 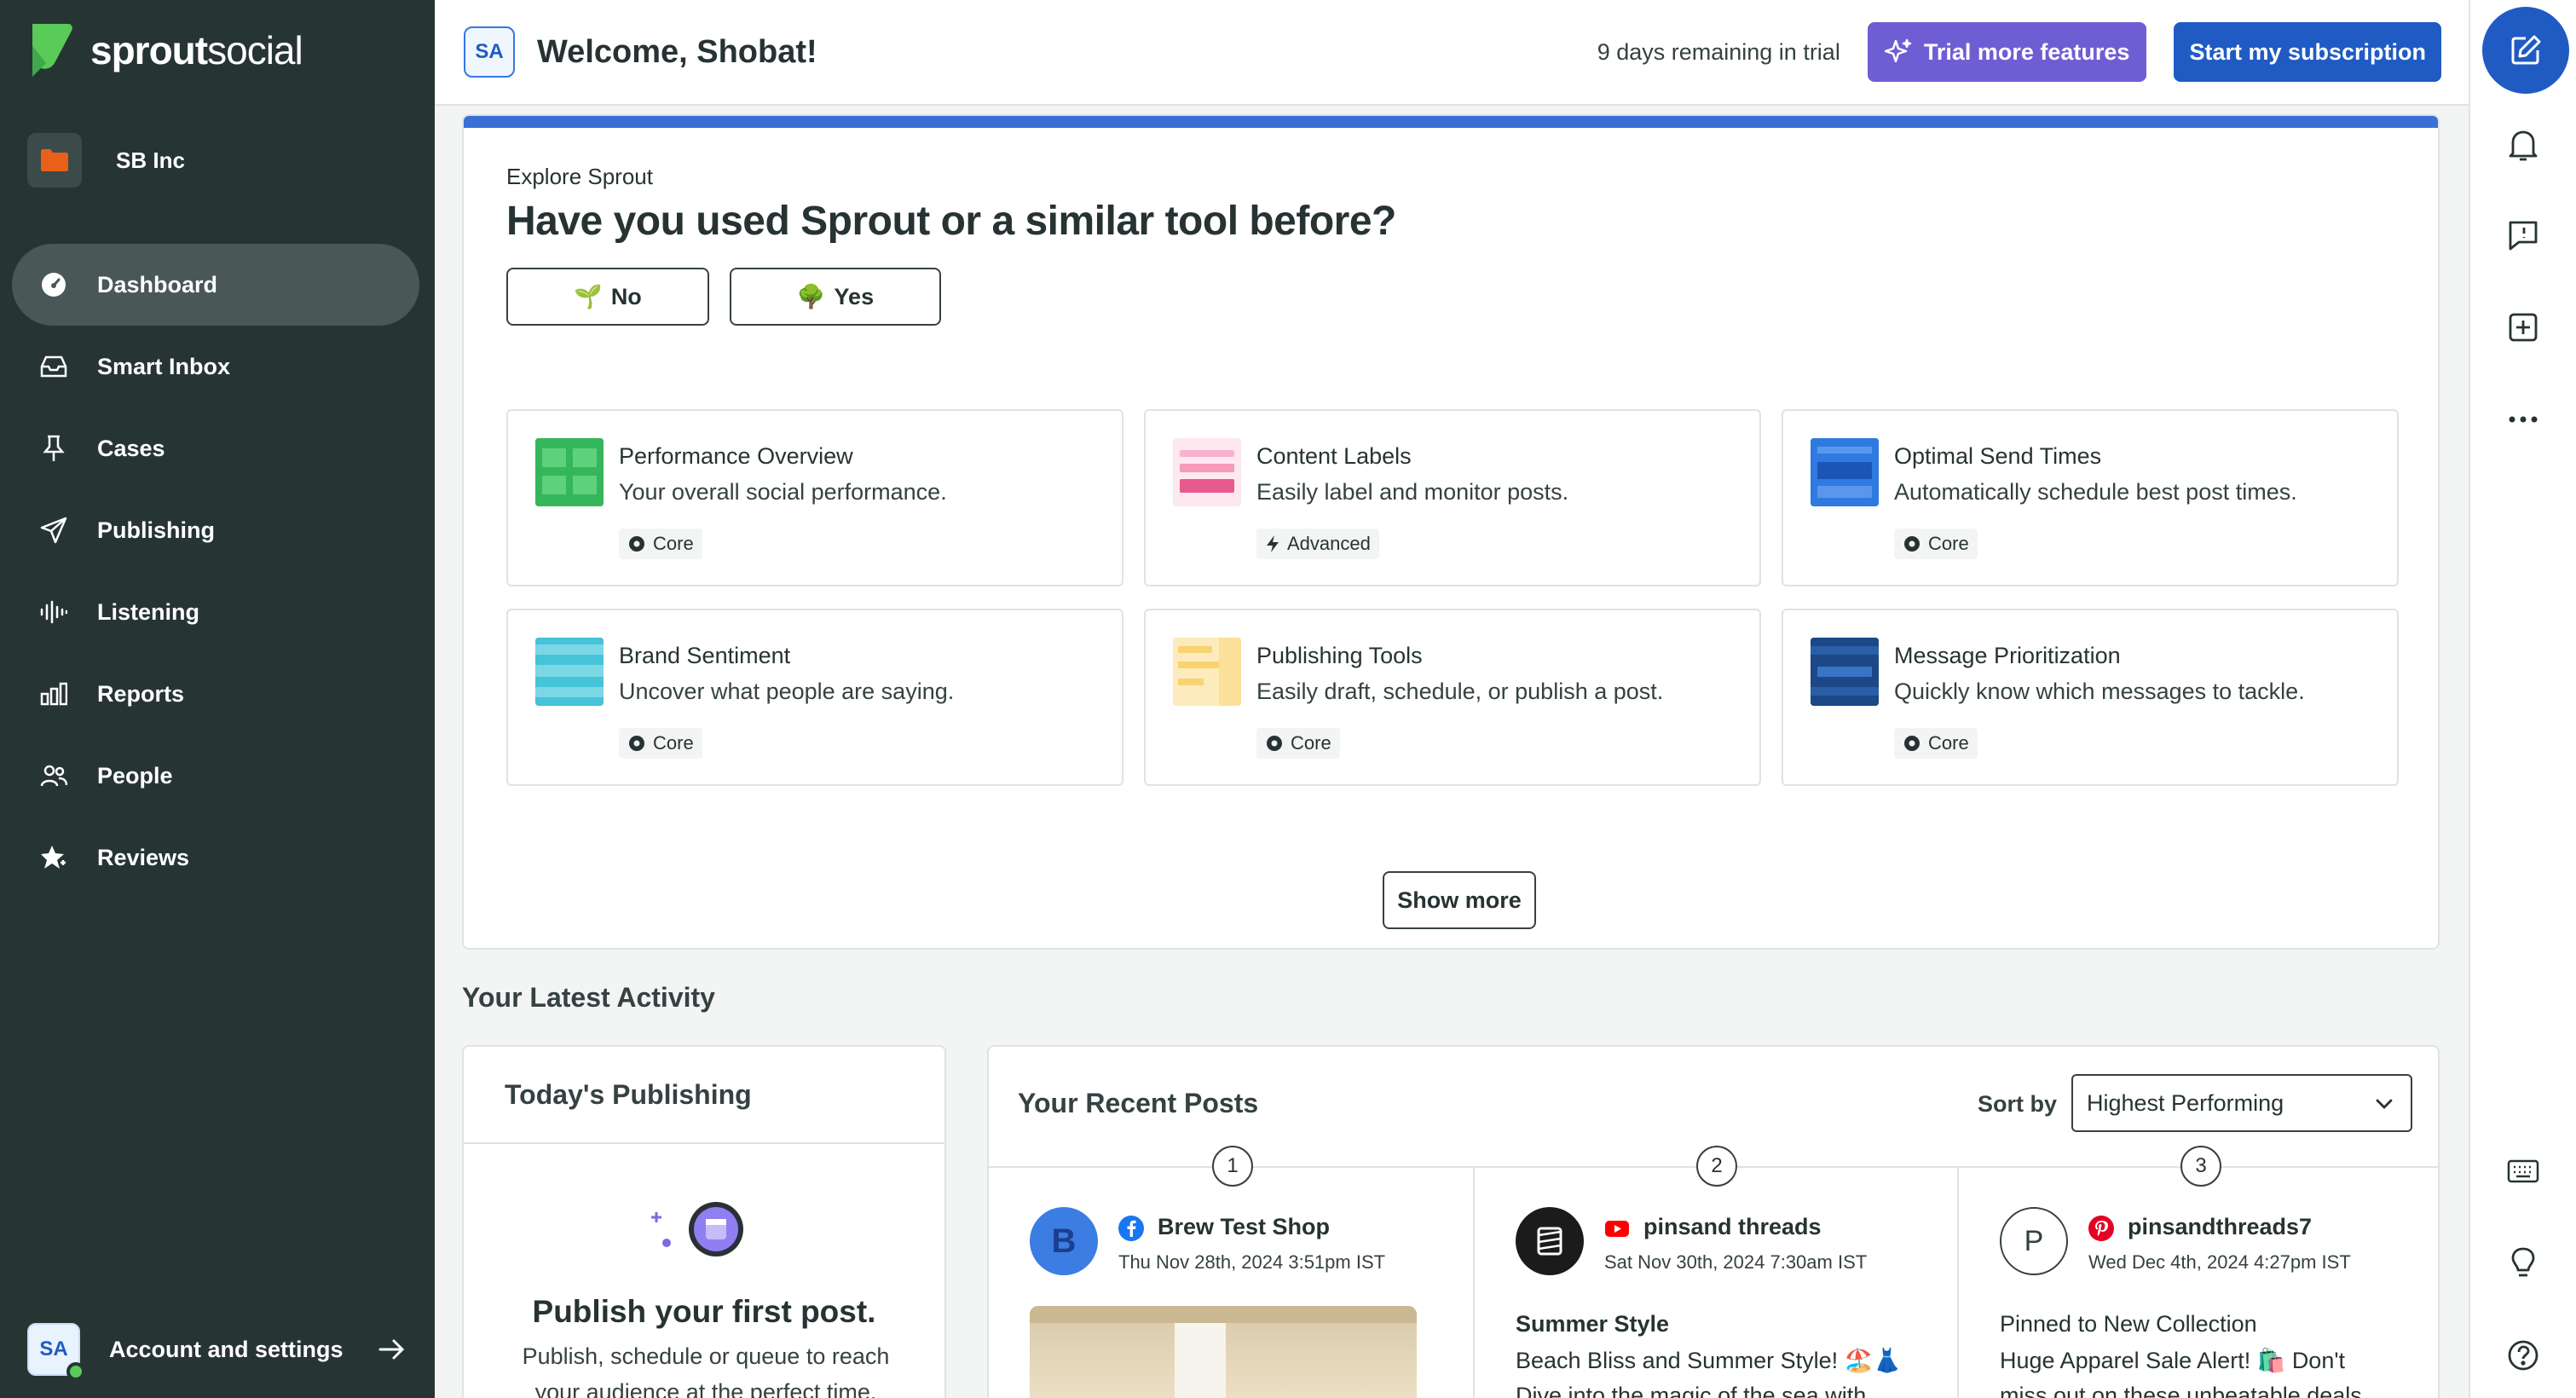 I want to click on sprout-social-logo: sproutsocial, so click(x=165, y=50).